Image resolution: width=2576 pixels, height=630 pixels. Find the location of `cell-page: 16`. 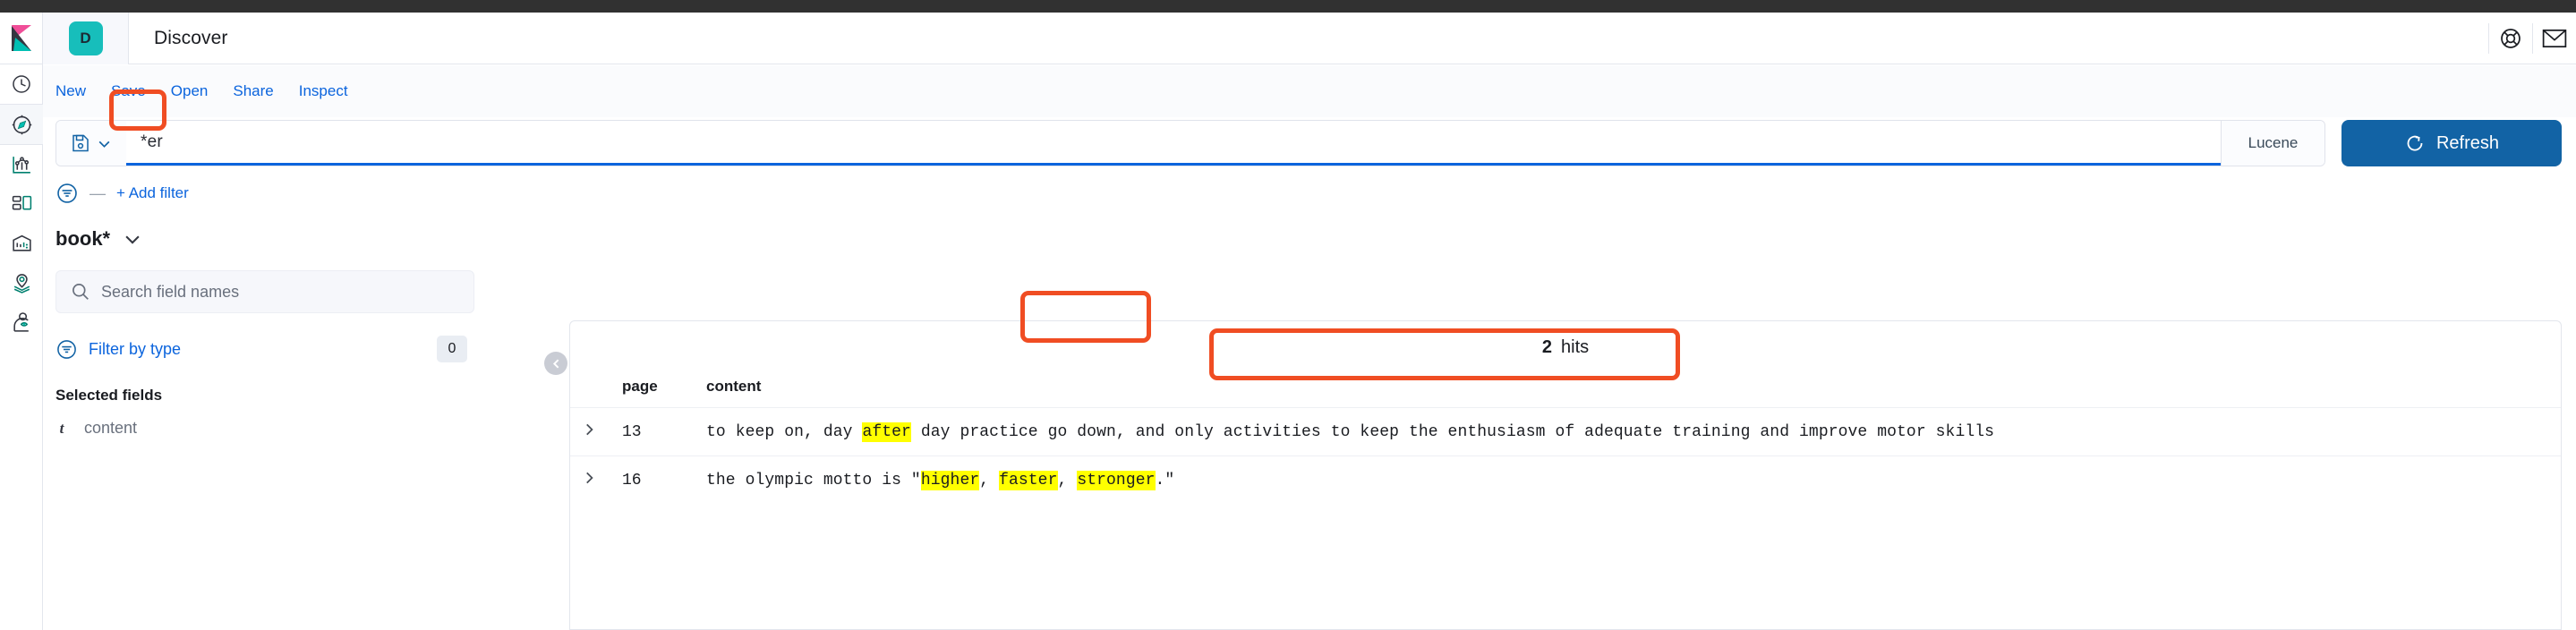

cell-page: 16 is located at coordinates (632, 480).